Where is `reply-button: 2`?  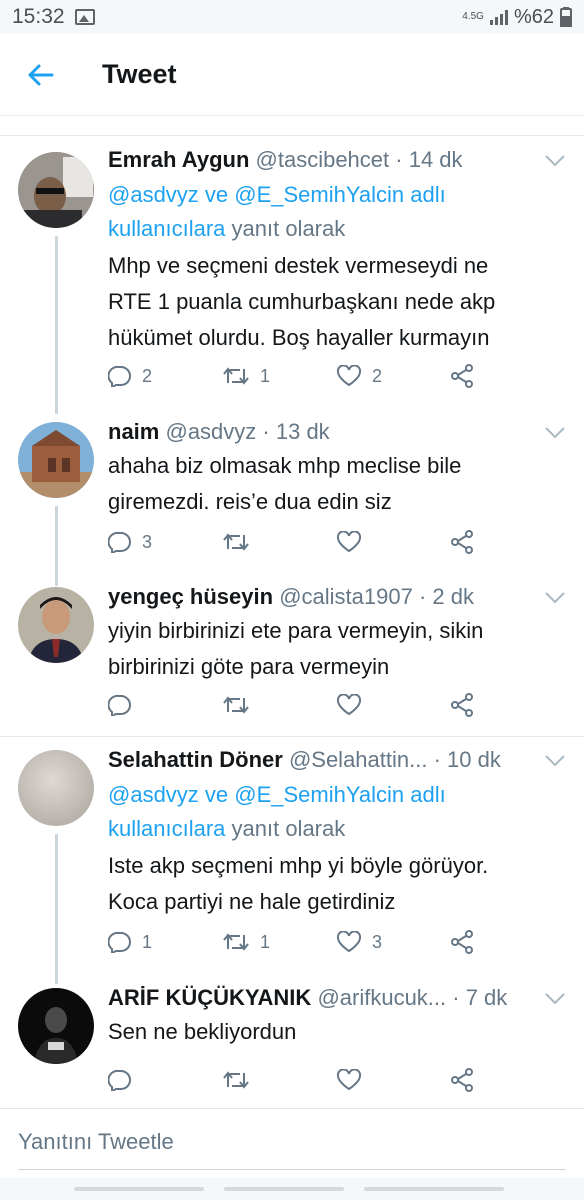 reply-button: 2 is located at coordinates (165, 376).